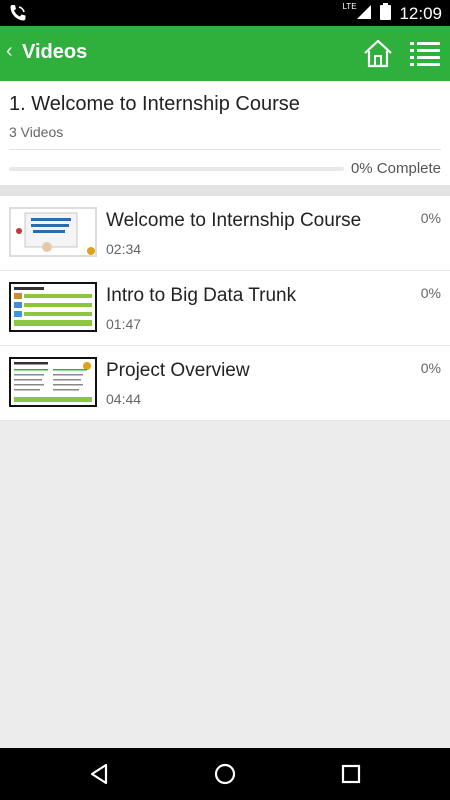 This screenshot has width=450, height=800. Describe the element at coordinates (9, 51) in the screenshot. I see `back-chevron-icon: ‹` at that location.